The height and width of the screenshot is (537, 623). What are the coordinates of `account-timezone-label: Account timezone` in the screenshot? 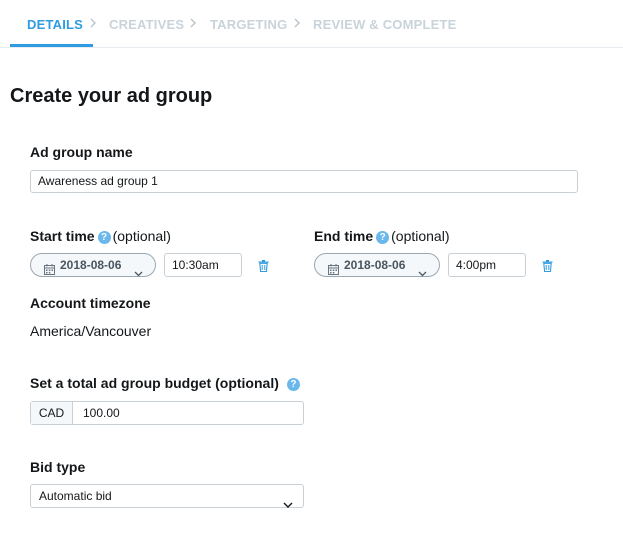 It's located at (90, 303).